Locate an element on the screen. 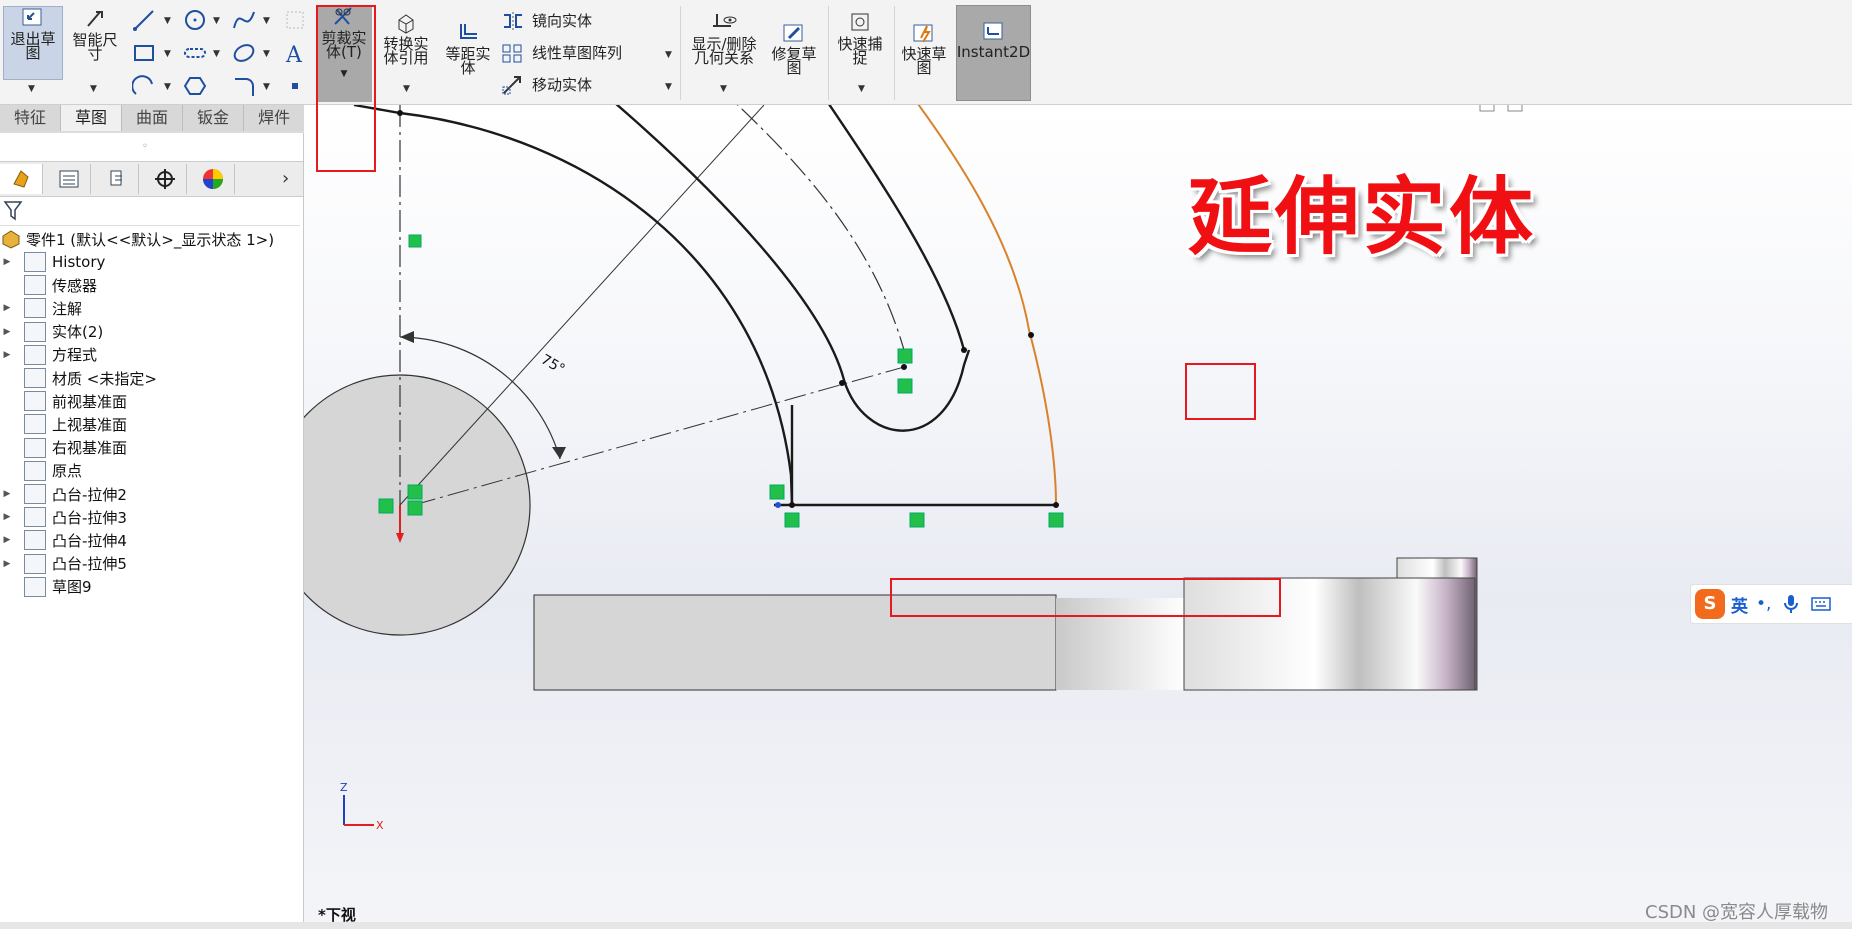 This screenshot has height=929, width=1852. tree-item: 前视基准面 is located at coordinates (63, 401).